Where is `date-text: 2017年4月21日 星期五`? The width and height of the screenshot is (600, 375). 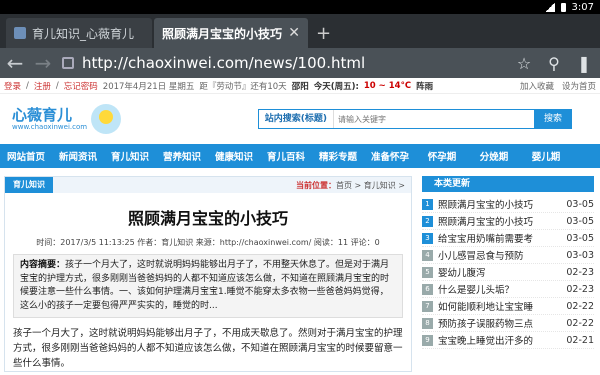 date-text: 2017年4月21日 星期五 is located at coordinates (148, 86).